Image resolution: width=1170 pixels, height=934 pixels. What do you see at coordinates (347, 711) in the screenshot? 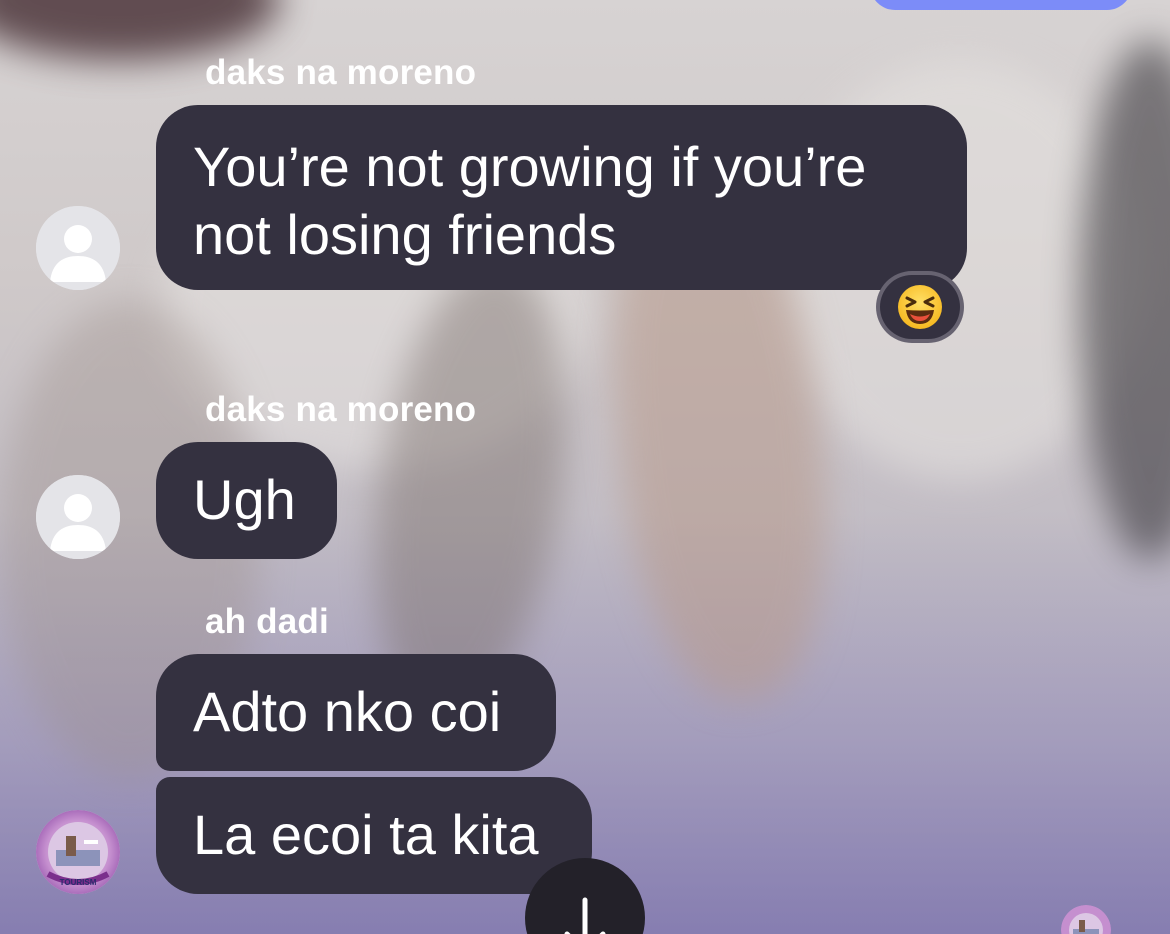
I see `message-text: Adto nko coi` at bounding box center [347, 711].